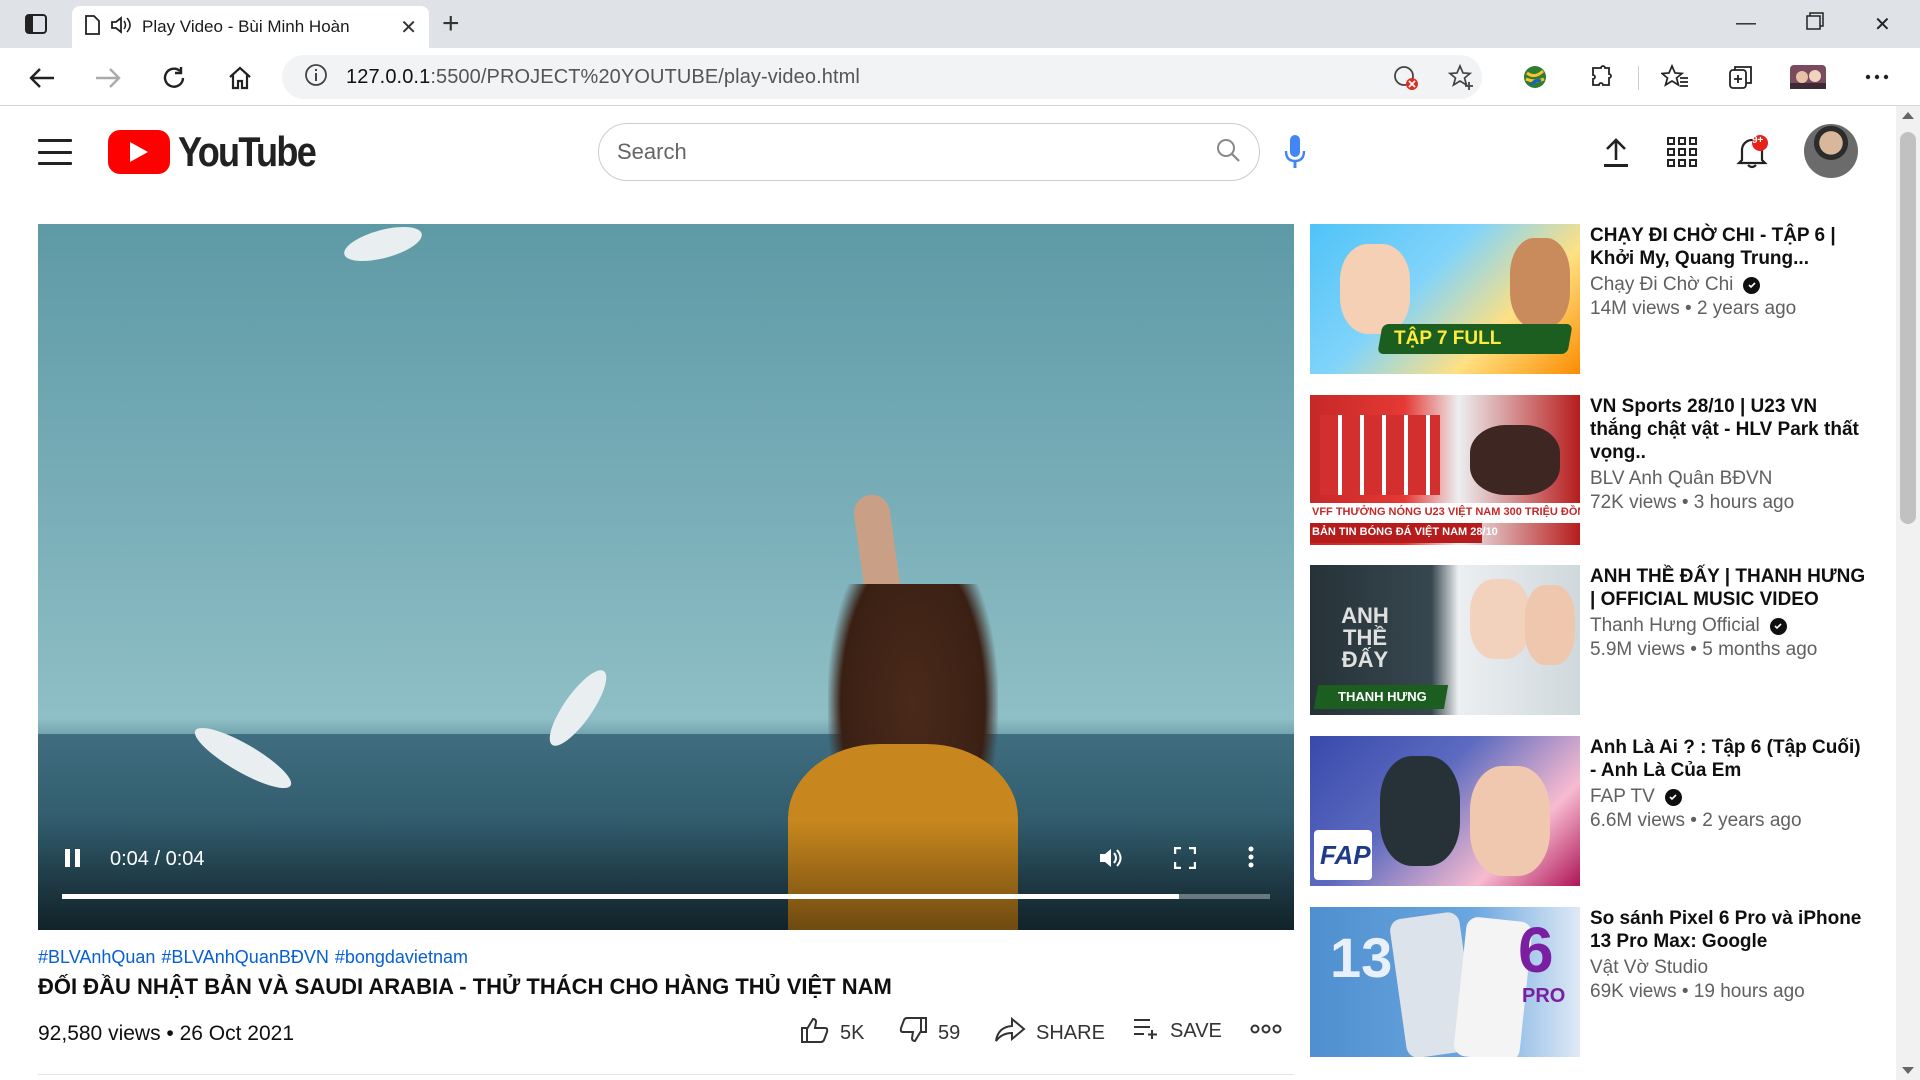 The image size is (1920, 1080). What do you see at coordinates (1752, 285) in the screenshot?
I see `verified-icon` at bounding box center [1752, 285].